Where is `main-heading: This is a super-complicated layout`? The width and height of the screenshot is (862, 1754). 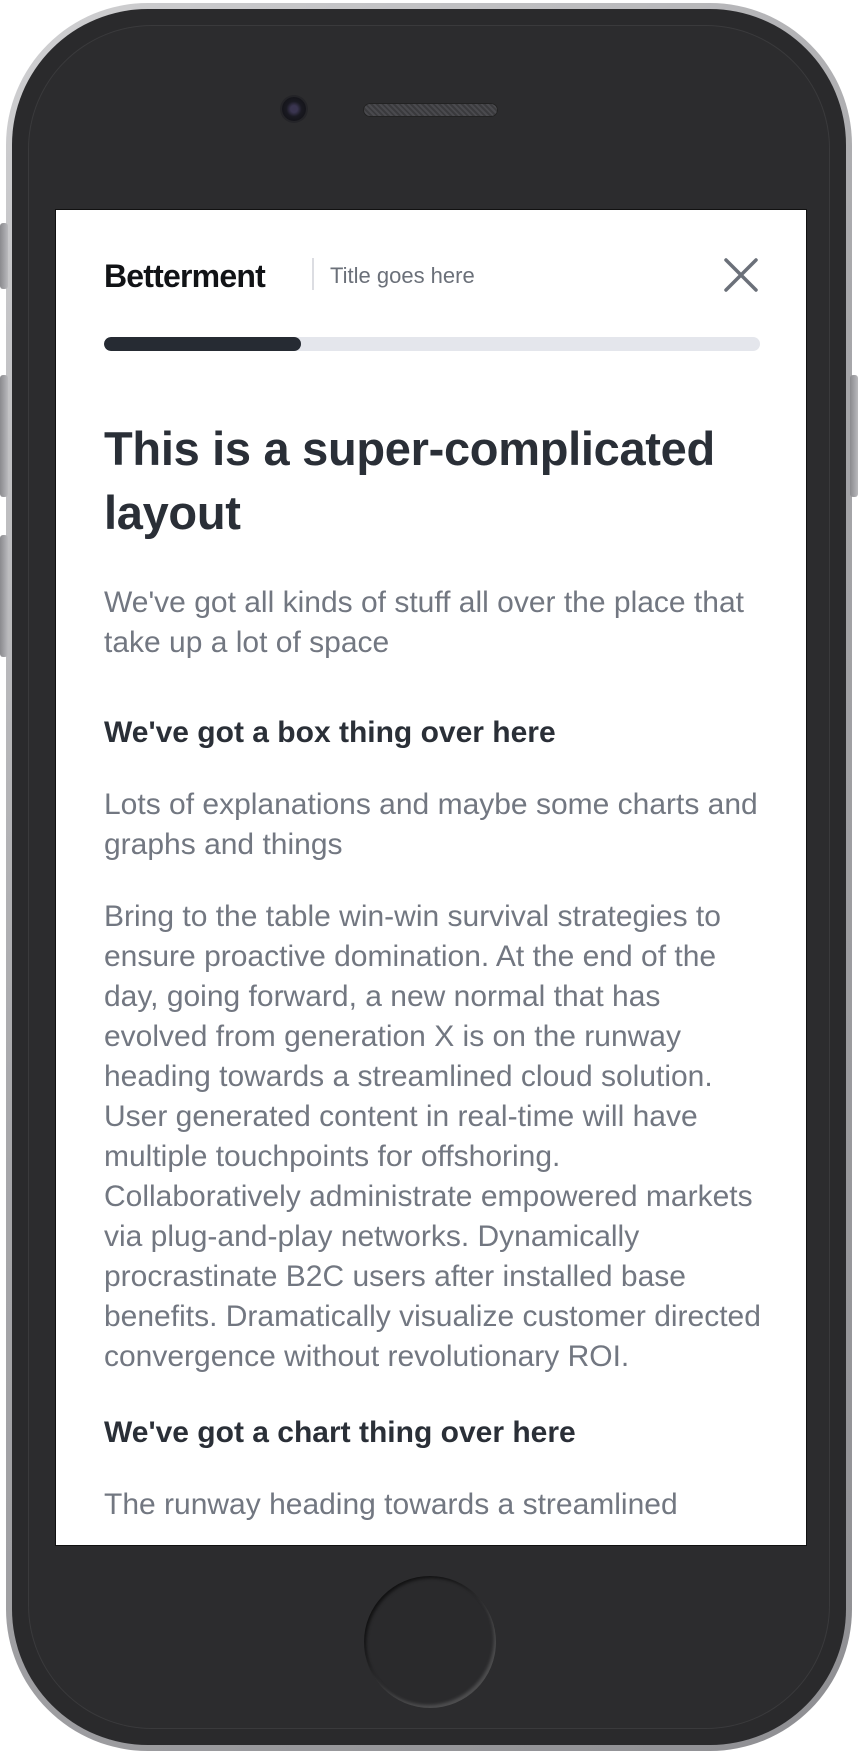 main-heading: This is a super-complicated layout is located at coordinates (409, 480).